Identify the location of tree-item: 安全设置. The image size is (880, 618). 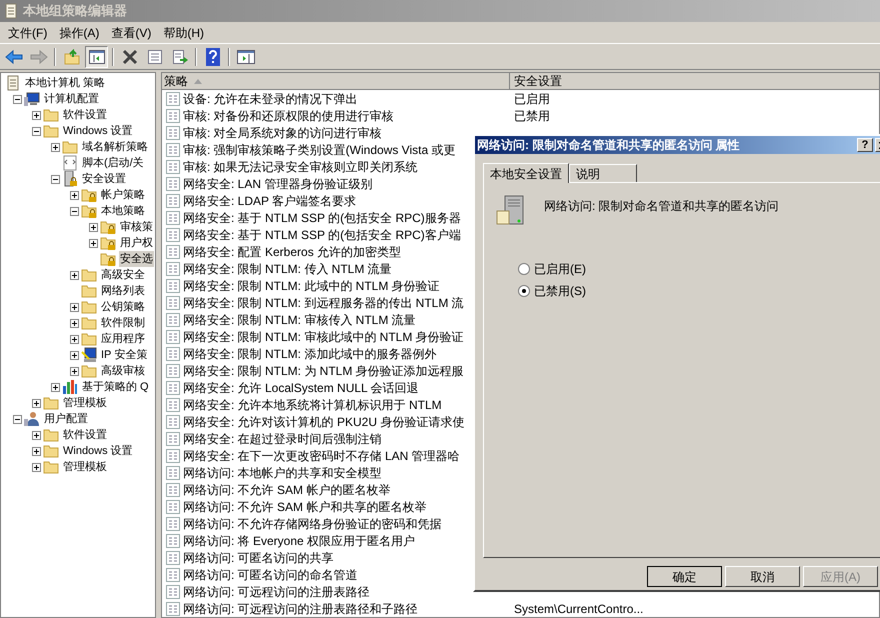
(104, 179).